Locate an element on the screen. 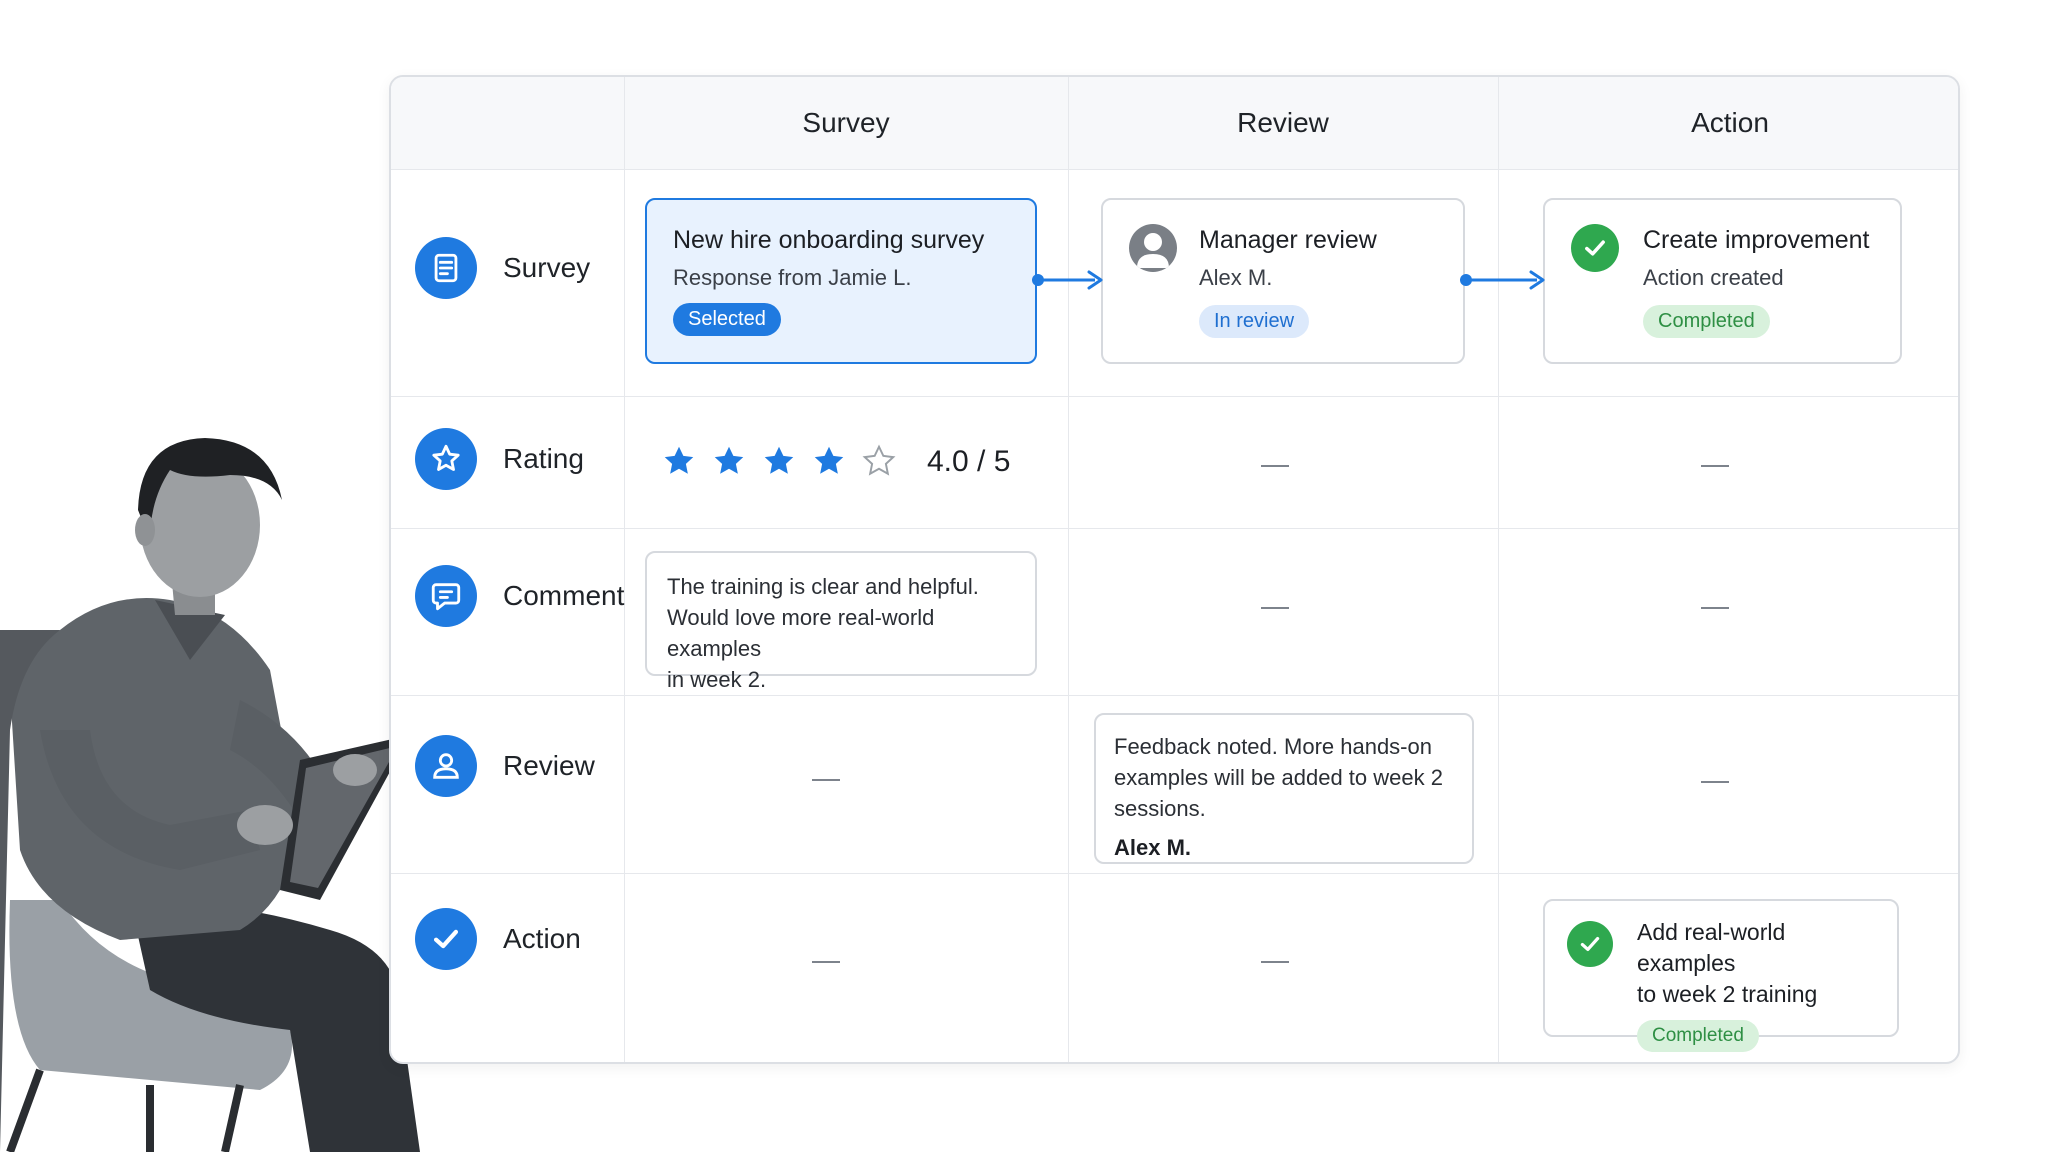 The height and width of the screenshot is (1152, 2048). review-note-line: examples will be added to week 2 is located at coordinates (1278, 777).